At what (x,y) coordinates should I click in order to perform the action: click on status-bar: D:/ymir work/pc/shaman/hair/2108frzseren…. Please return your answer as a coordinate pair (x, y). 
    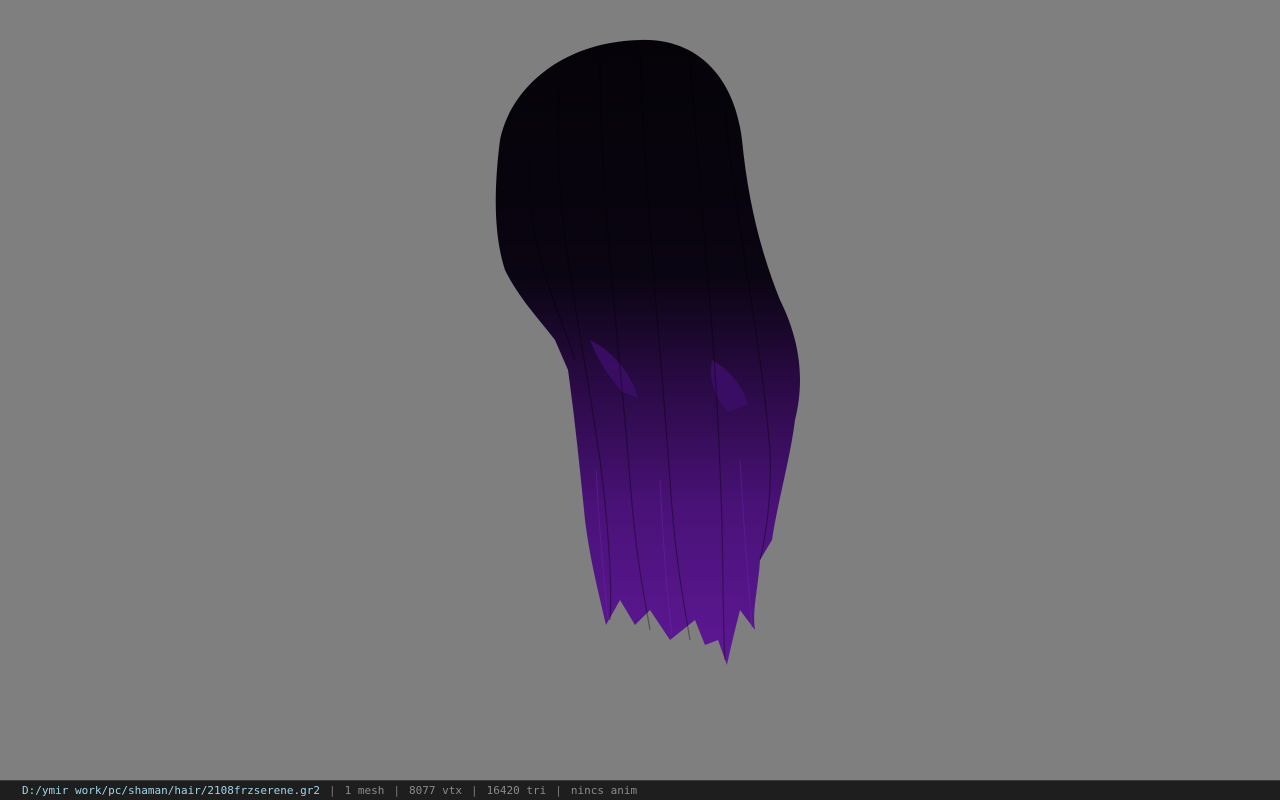
    Looking at the image, I should click on (640, 790).